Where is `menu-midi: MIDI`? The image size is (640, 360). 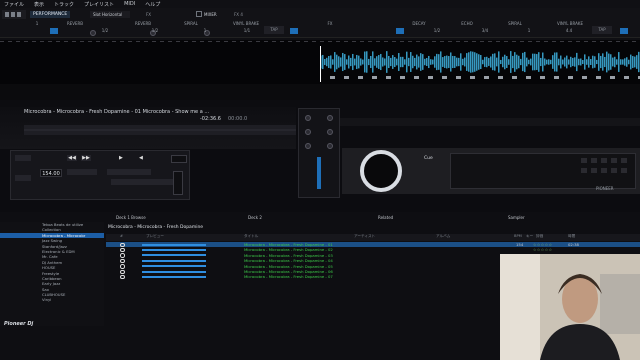 menu-midi: MIDI is located at coordinates (129, 4).